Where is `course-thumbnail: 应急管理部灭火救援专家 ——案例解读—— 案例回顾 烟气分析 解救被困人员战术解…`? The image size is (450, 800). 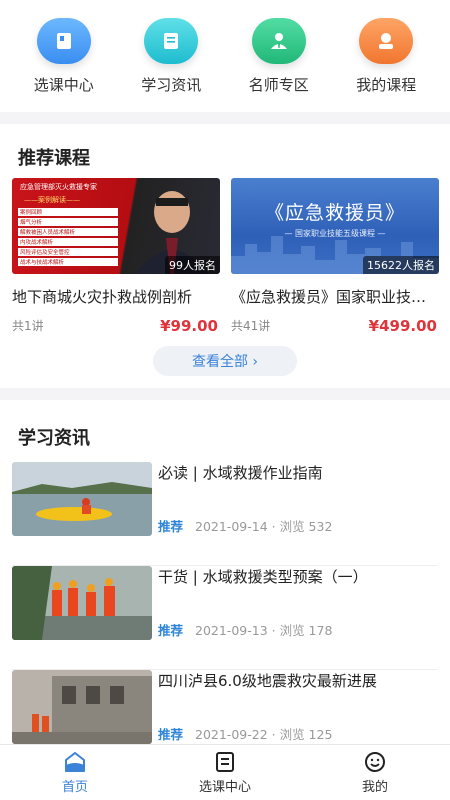
course-thumbnail: 应急管理部灭火救援专家 ——案例解读—— 案例回顾 烟气分析 解救被困人员战术解… is located at coordinates (116, 226).